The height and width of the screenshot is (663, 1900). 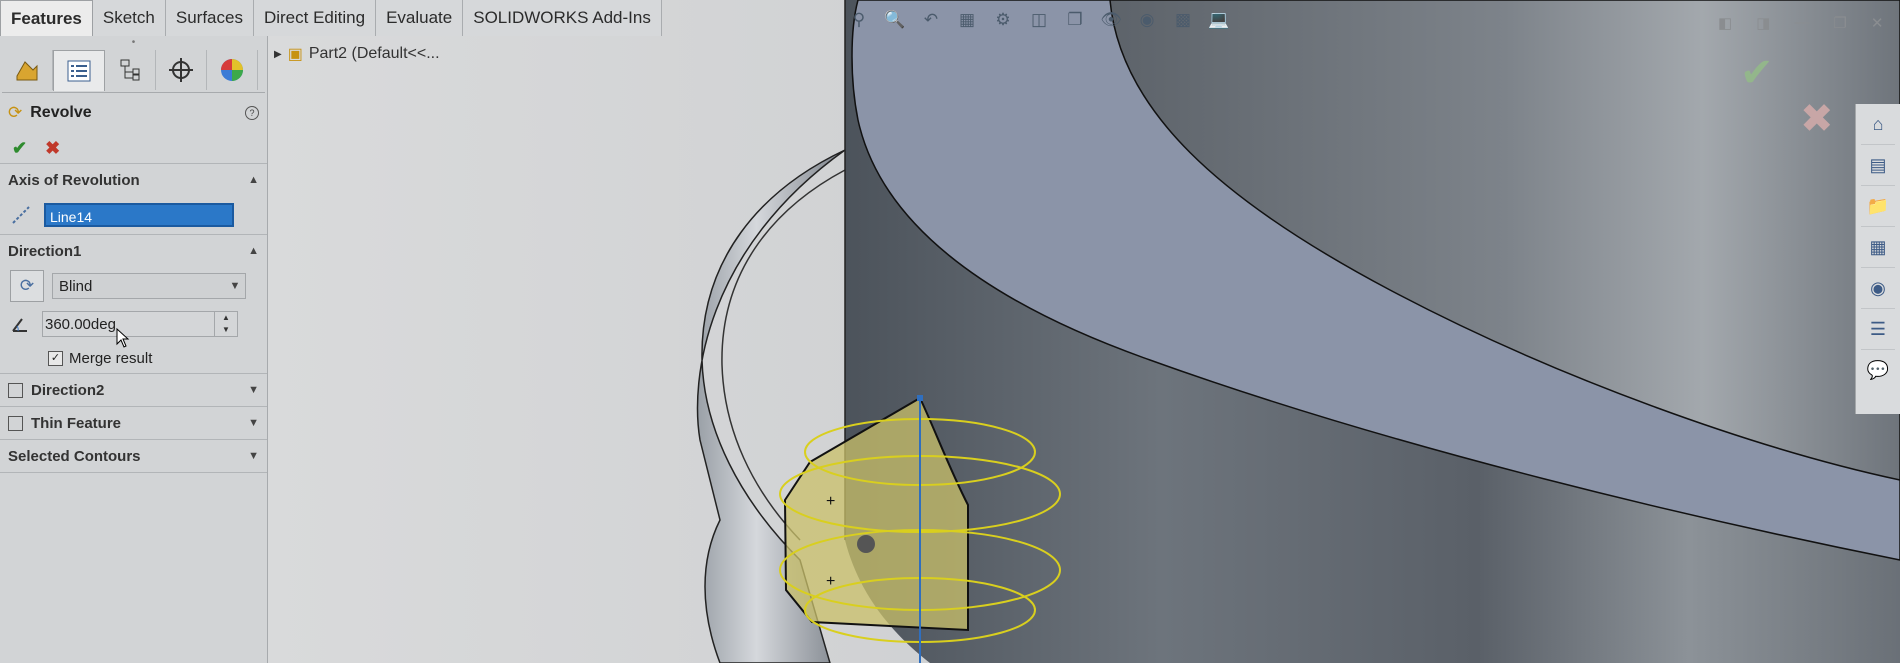 What do you see at coordinates (139, 215) in the screenshot?
I see `axis-selection-field: Line14` at bounding box center [139, 215].